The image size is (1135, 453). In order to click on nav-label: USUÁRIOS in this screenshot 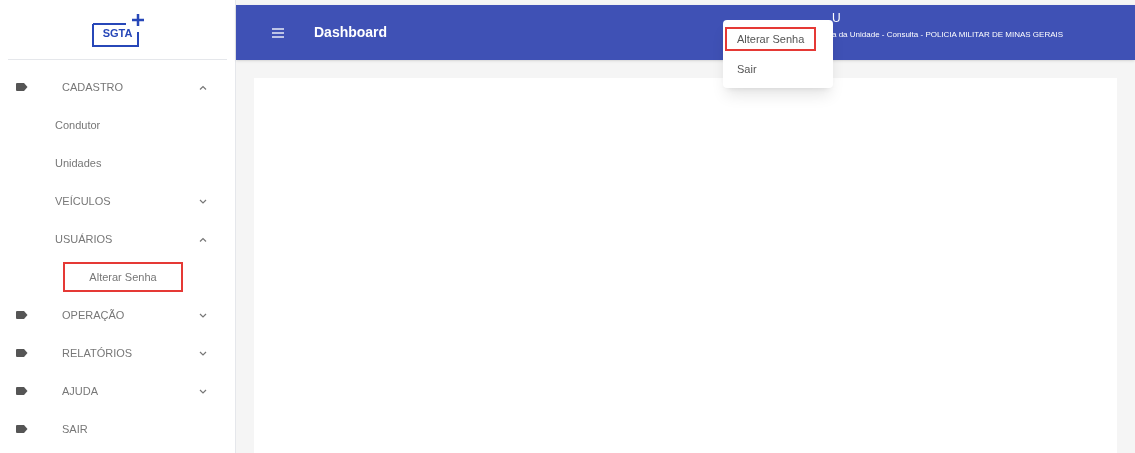, I will do `click(84, 239)`.